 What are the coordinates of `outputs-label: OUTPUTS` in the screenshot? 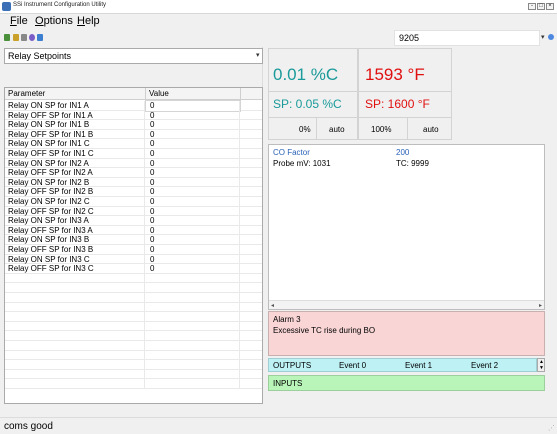 It's located at (292, 365).